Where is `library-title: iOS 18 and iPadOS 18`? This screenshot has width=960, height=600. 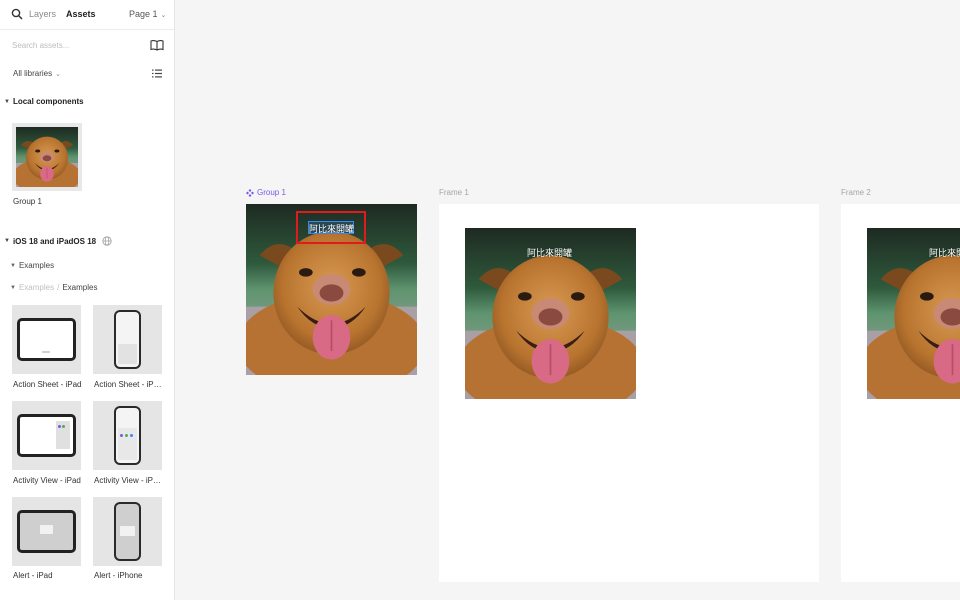 library-title: iOS 18 and iPadOS 18 is located at coordinates (54, 241).